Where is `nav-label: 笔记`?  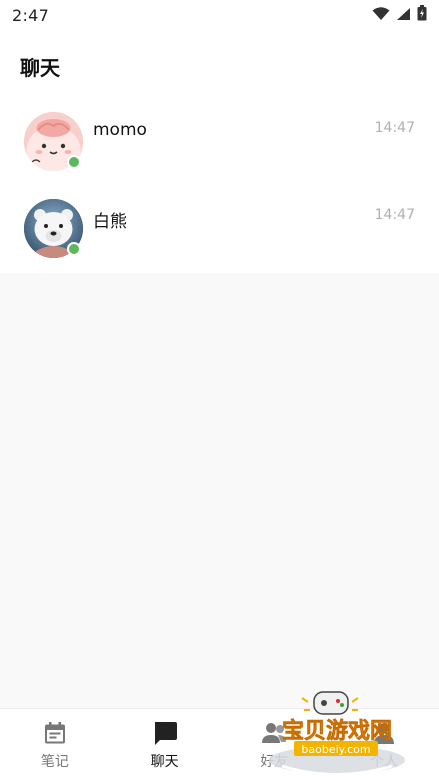
nav-label: 笔记 is located at coordinates (54, 762).